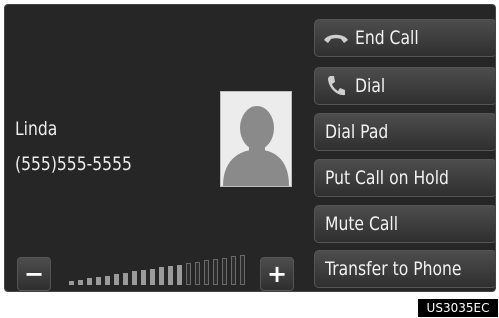 The height and width of the screenshot is (318, 499). I want to click on dial-label: Dial, so click(370, 86).